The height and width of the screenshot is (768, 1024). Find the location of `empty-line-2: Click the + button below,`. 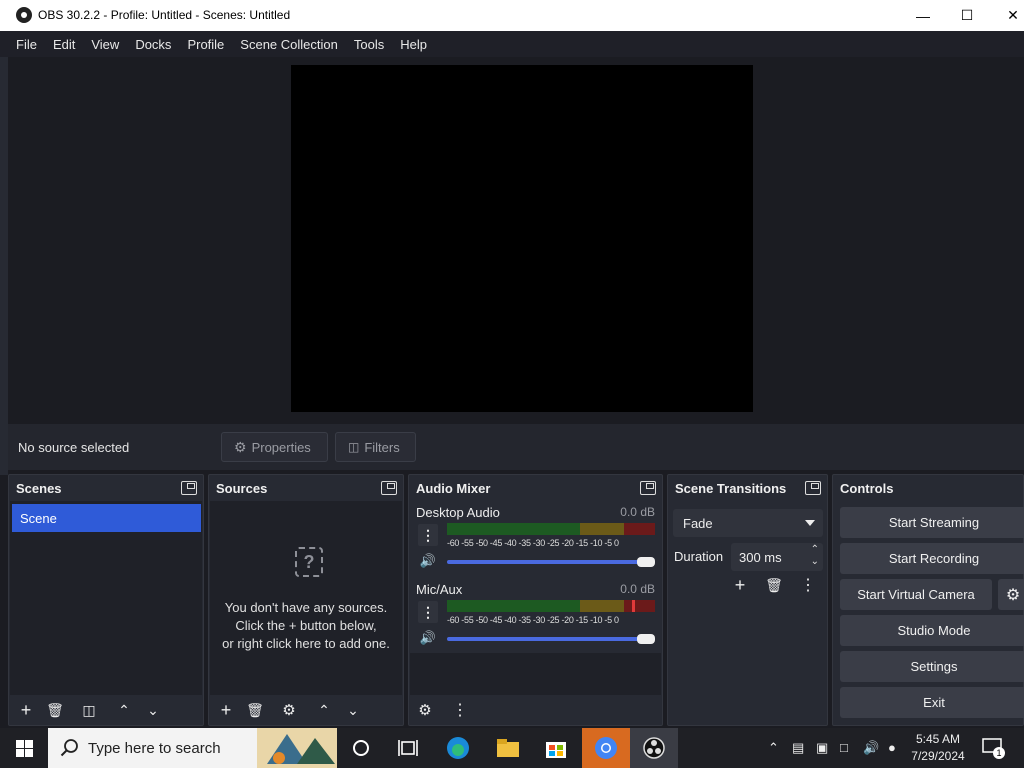

empty-line-2: Click the + button below, is located at coordinates (306, 625).